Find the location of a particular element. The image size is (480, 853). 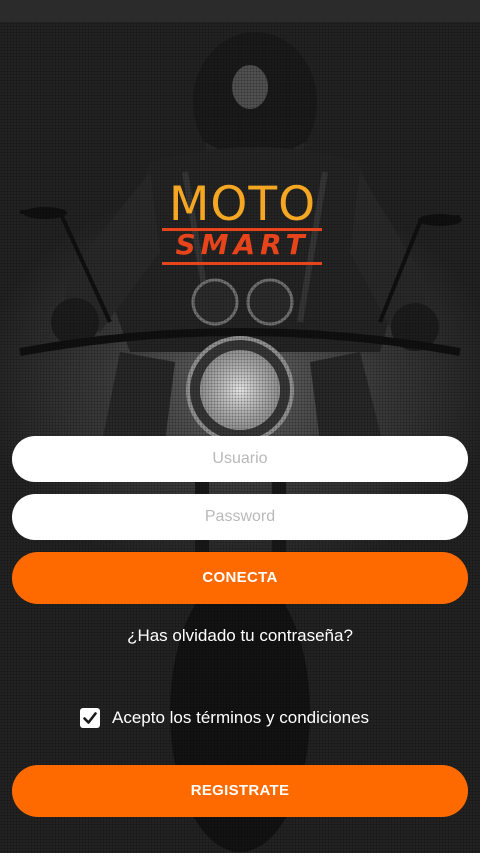

terms-row: Acepto los términos y condiciones is located at coordinates (224, 718).